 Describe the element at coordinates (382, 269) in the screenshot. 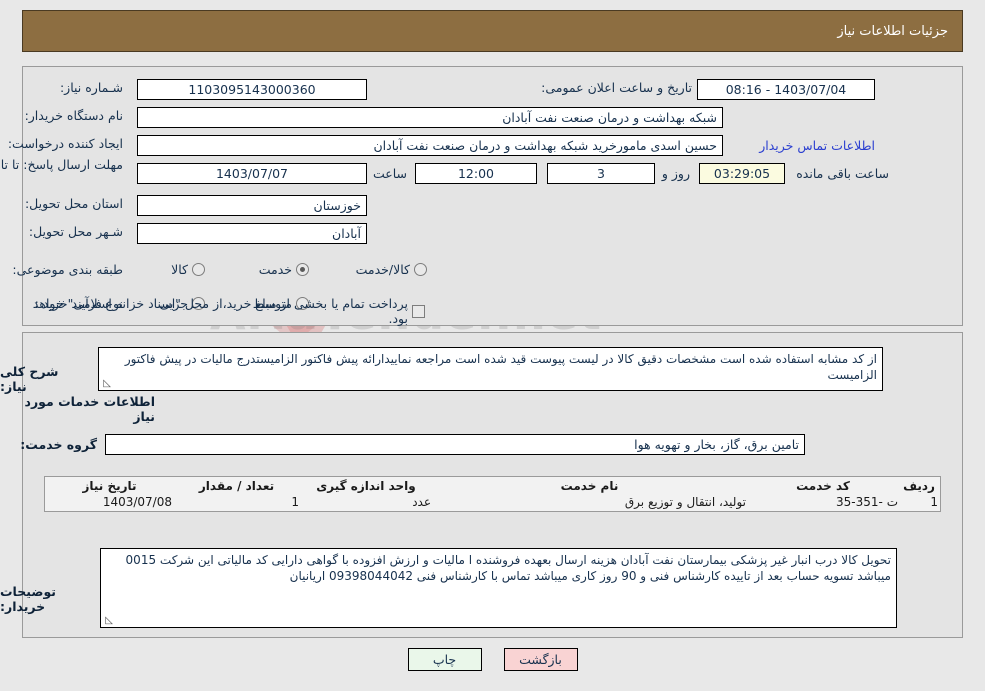

I see `category-option-kala-khedmat-label: کالا/خدمت` at that location.